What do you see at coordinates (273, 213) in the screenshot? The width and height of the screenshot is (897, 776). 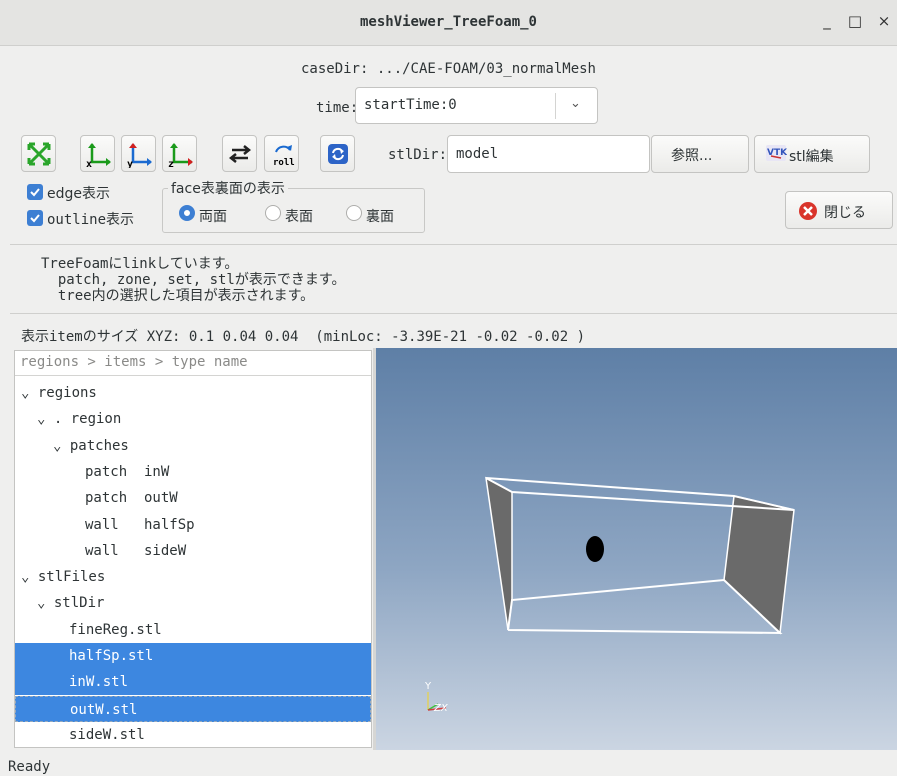 I see `radio-front` at bounding box center [273, 213].